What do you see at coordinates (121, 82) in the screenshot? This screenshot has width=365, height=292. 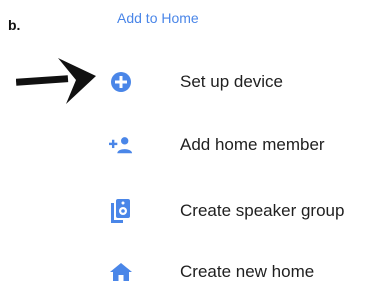 I see `plus-circle-icon` at bounding box center [121, 82].